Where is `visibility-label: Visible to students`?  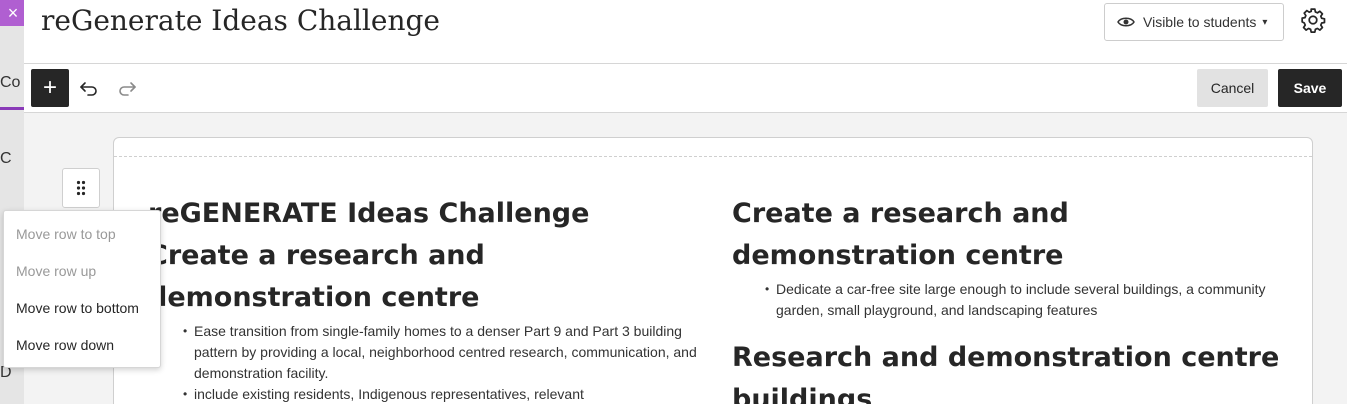
visibility-label: Visible to students is located at coordinates (1200, 22).